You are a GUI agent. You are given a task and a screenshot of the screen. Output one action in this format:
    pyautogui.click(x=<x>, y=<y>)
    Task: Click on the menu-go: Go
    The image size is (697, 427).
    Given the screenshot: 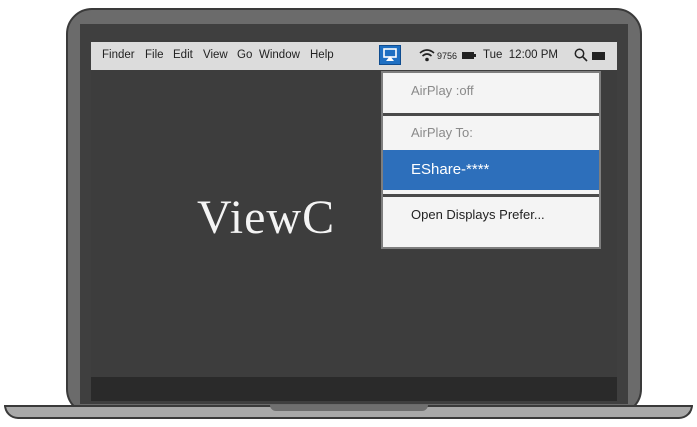 What is the action you would take?
    pyautogui.click(x=244, y=55)
    